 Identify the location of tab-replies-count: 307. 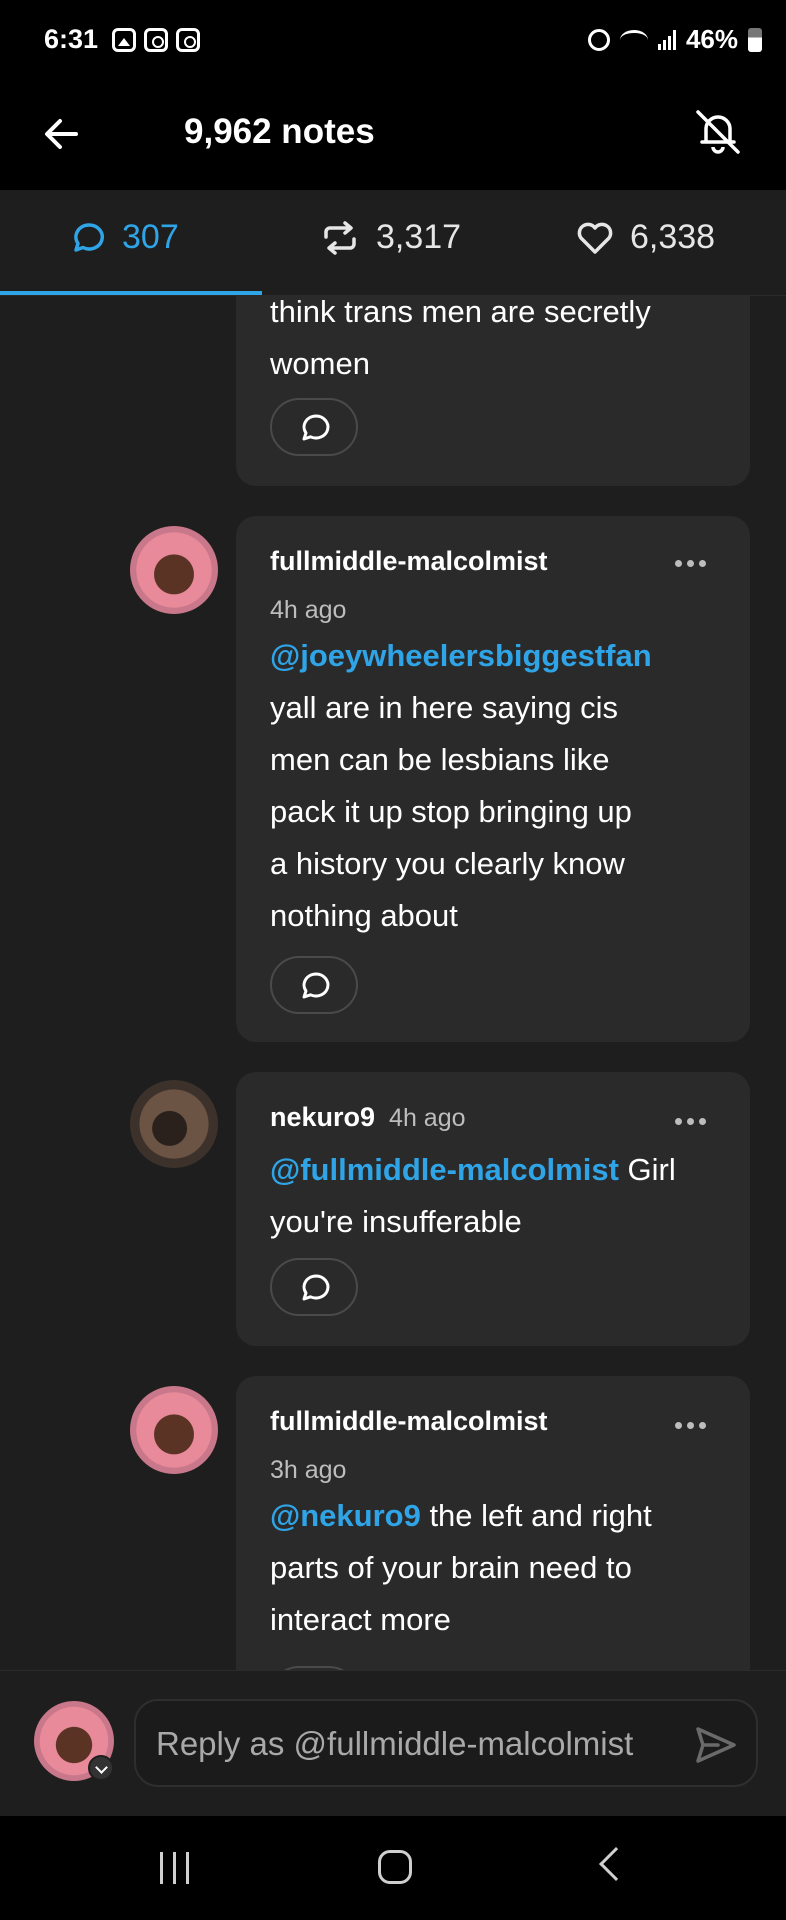
(150, 237).